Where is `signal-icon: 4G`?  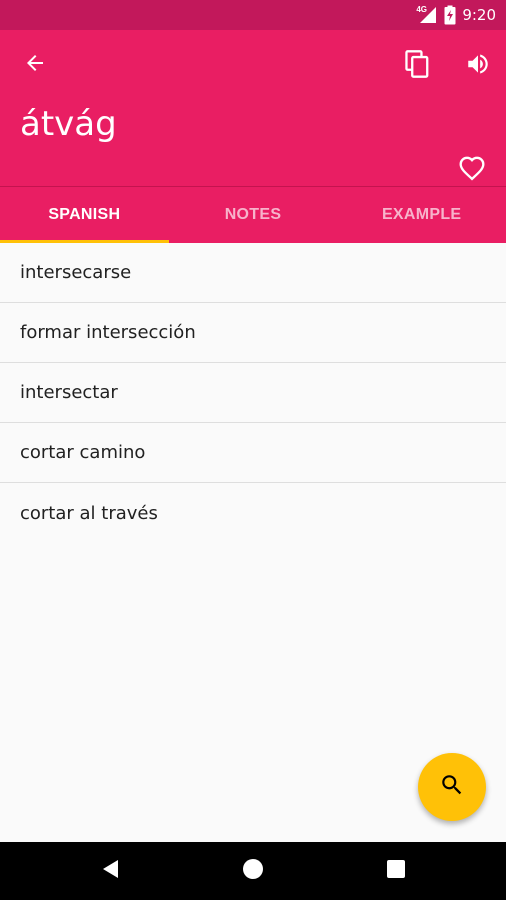 signal-icon: 4G is located at coordinates (427, 14).